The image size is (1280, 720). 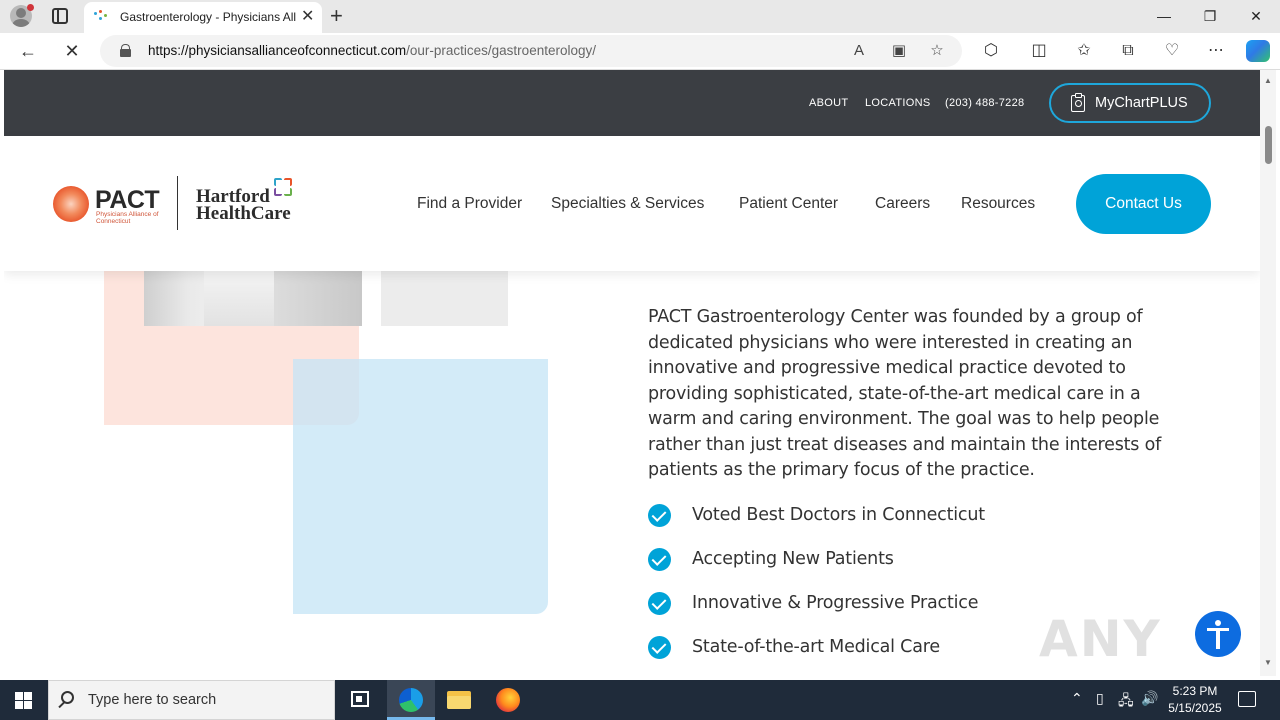 I want to click on about-link: ABOUT, so click(x=828, y=103).